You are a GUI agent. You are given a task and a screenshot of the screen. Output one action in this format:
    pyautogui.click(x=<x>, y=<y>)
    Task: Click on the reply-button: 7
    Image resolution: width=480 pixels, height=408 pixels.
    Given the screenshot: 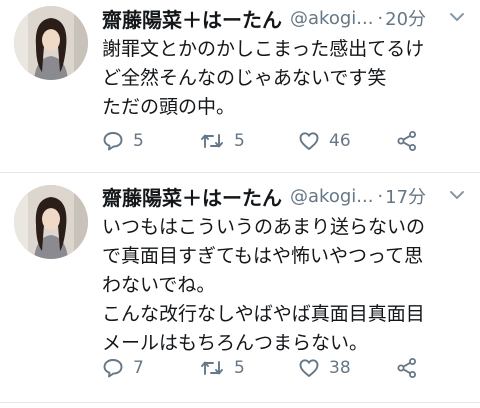 What is the action you would take?
    pyautogui.click(x=123, y=368)
    